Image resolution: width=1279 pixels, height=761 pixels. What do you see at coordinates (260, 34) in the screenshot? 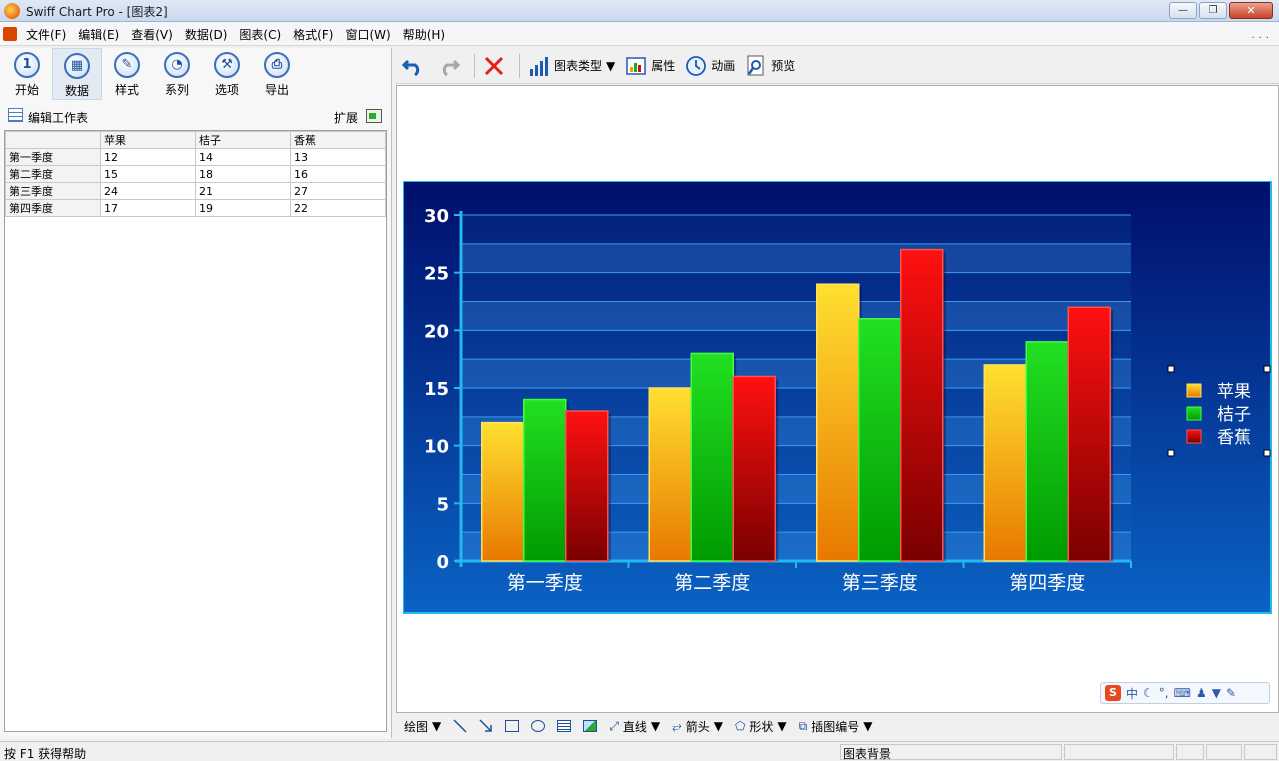
I see `menu-chart: 图表(C)` at bounding box center [260, 34].